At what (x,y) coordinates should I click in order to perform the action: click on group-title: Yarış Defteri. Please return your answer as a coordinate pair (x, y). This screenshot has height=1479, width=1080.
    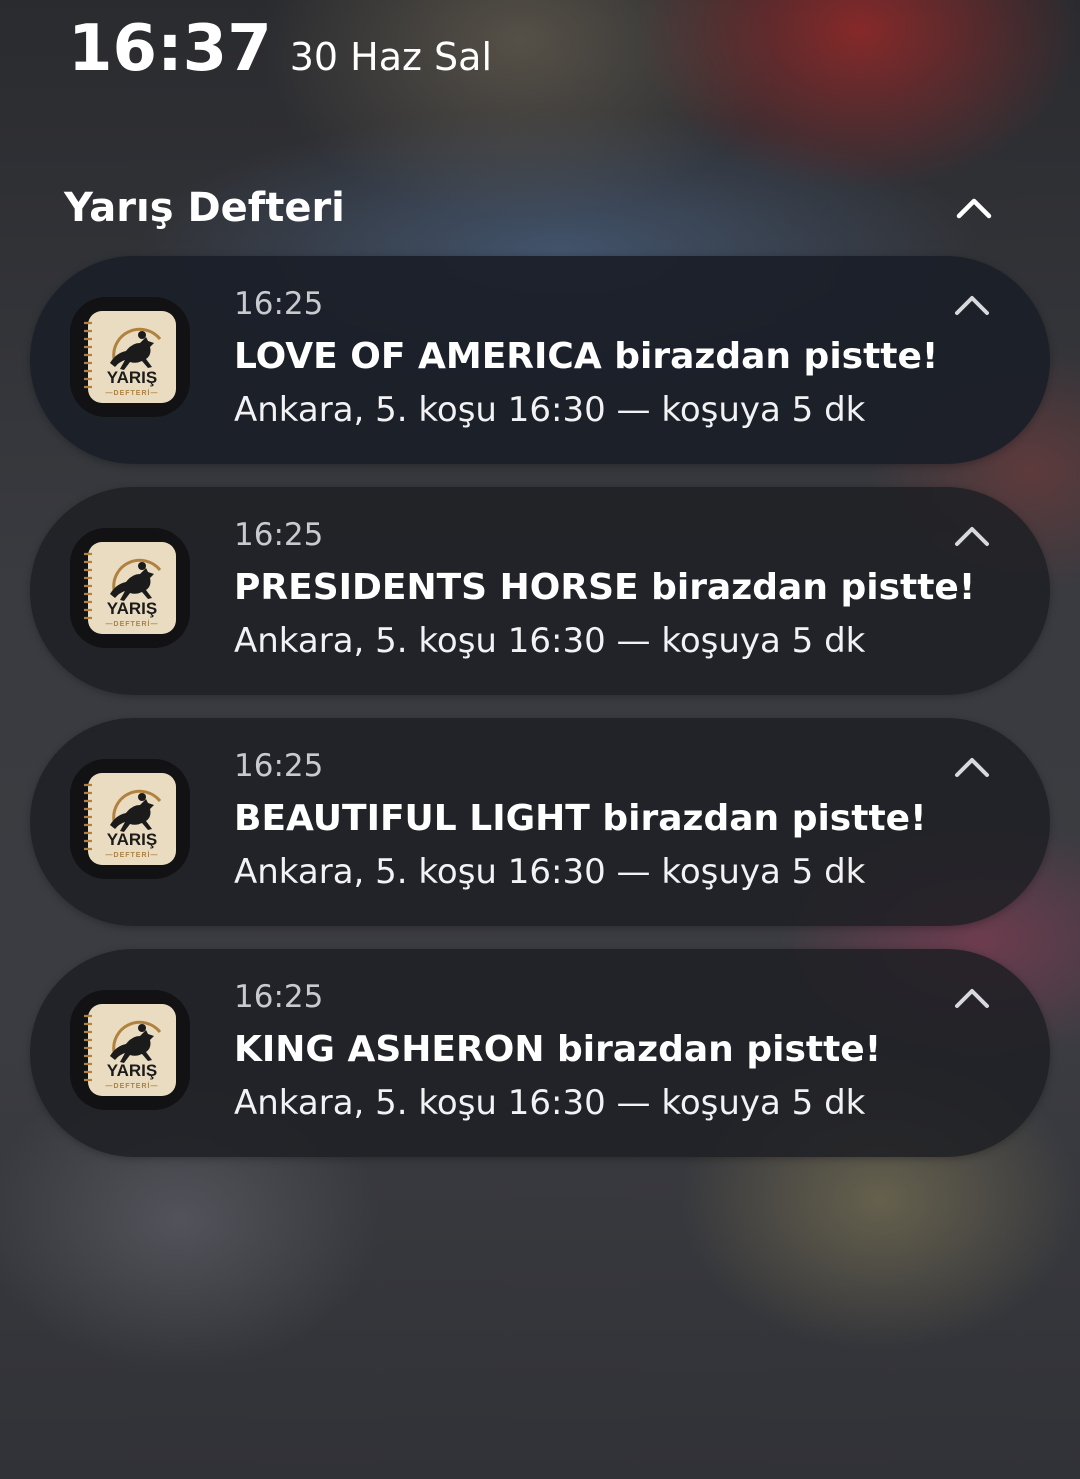
    Looking at the image, I should click on (204, 208).